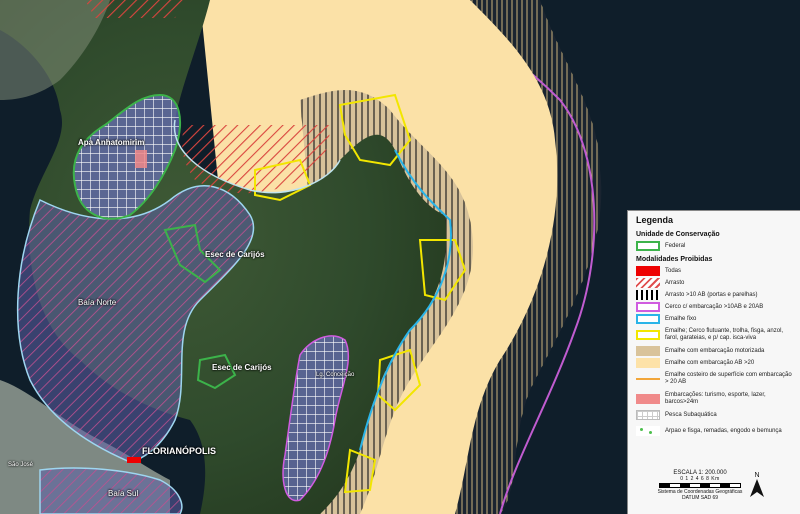  Describe the element at coordinates (715, 351) in the screenshot. I see `legend-item-emalhe-motorizada: Emalhe com embarcação motorizada` at that location.